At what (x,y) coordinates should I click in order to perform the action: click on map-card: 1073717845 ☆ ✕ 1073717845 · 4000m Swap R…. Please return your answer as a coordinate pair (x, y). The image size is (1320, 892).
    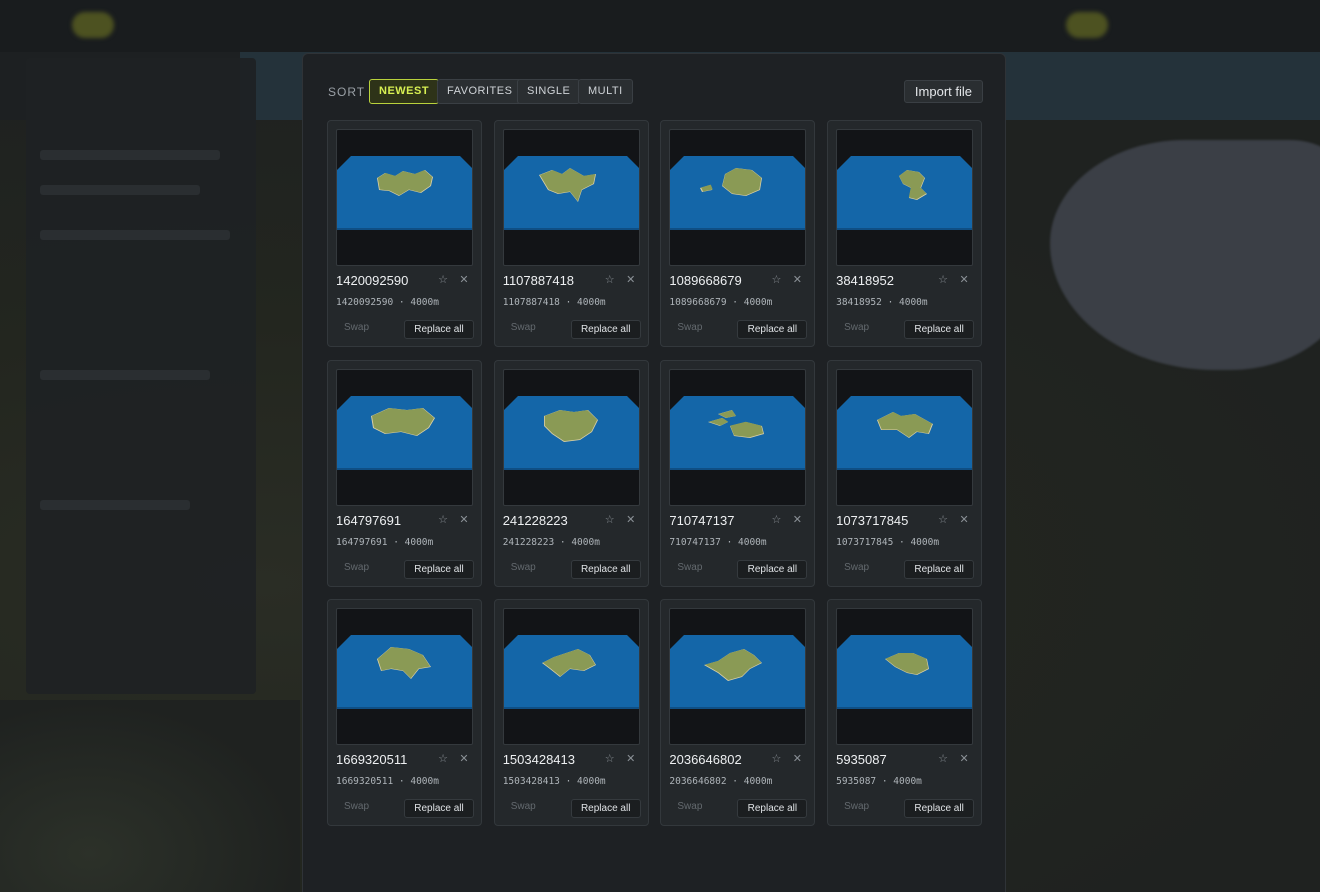
    Looking at the image, I should click on (905, 473).